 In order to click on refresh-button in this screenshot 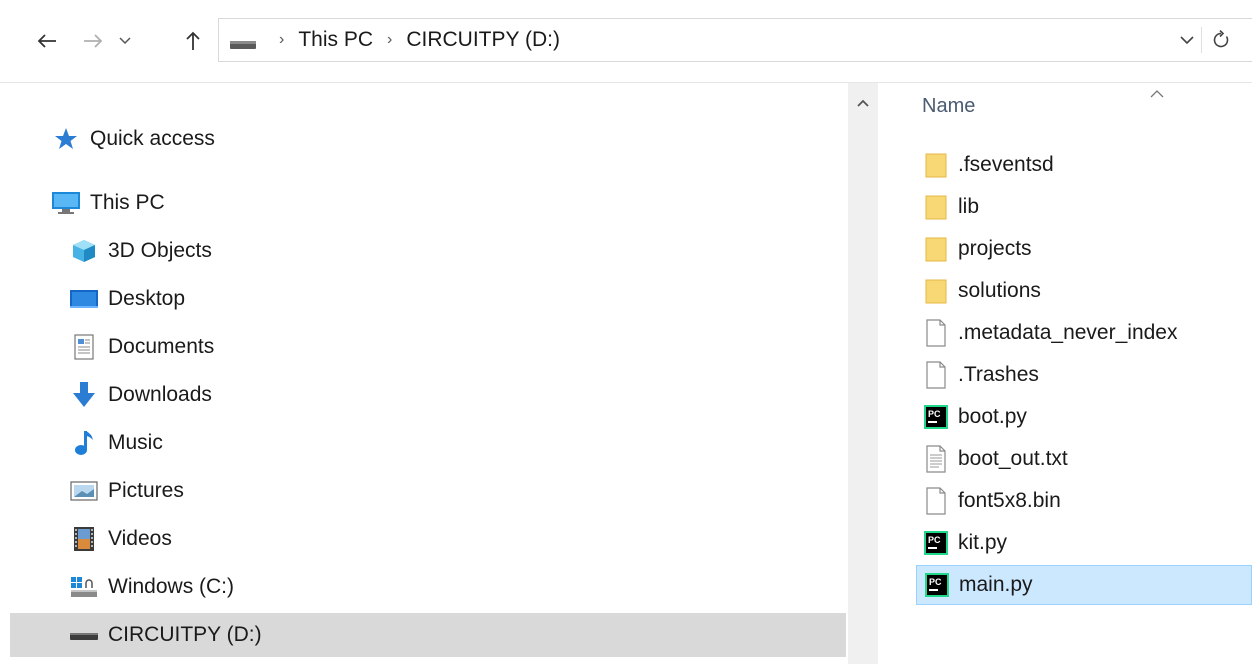, I will do `click(1221, 40)`.